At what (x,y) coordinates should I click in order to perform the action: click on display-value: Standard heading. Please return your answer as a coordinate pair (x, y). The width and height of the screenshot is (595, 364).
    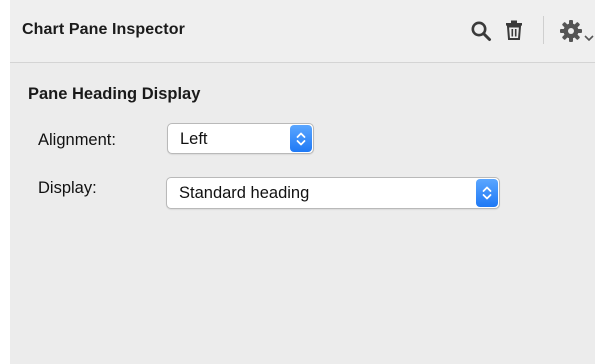
    Looking at the image, I should click on (244, 193).